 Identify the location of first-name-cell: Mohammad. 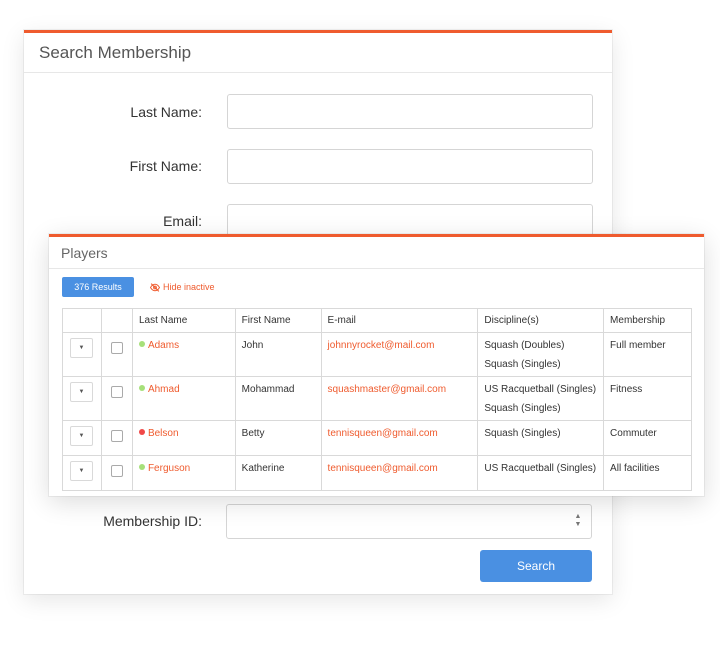
(278, 398).